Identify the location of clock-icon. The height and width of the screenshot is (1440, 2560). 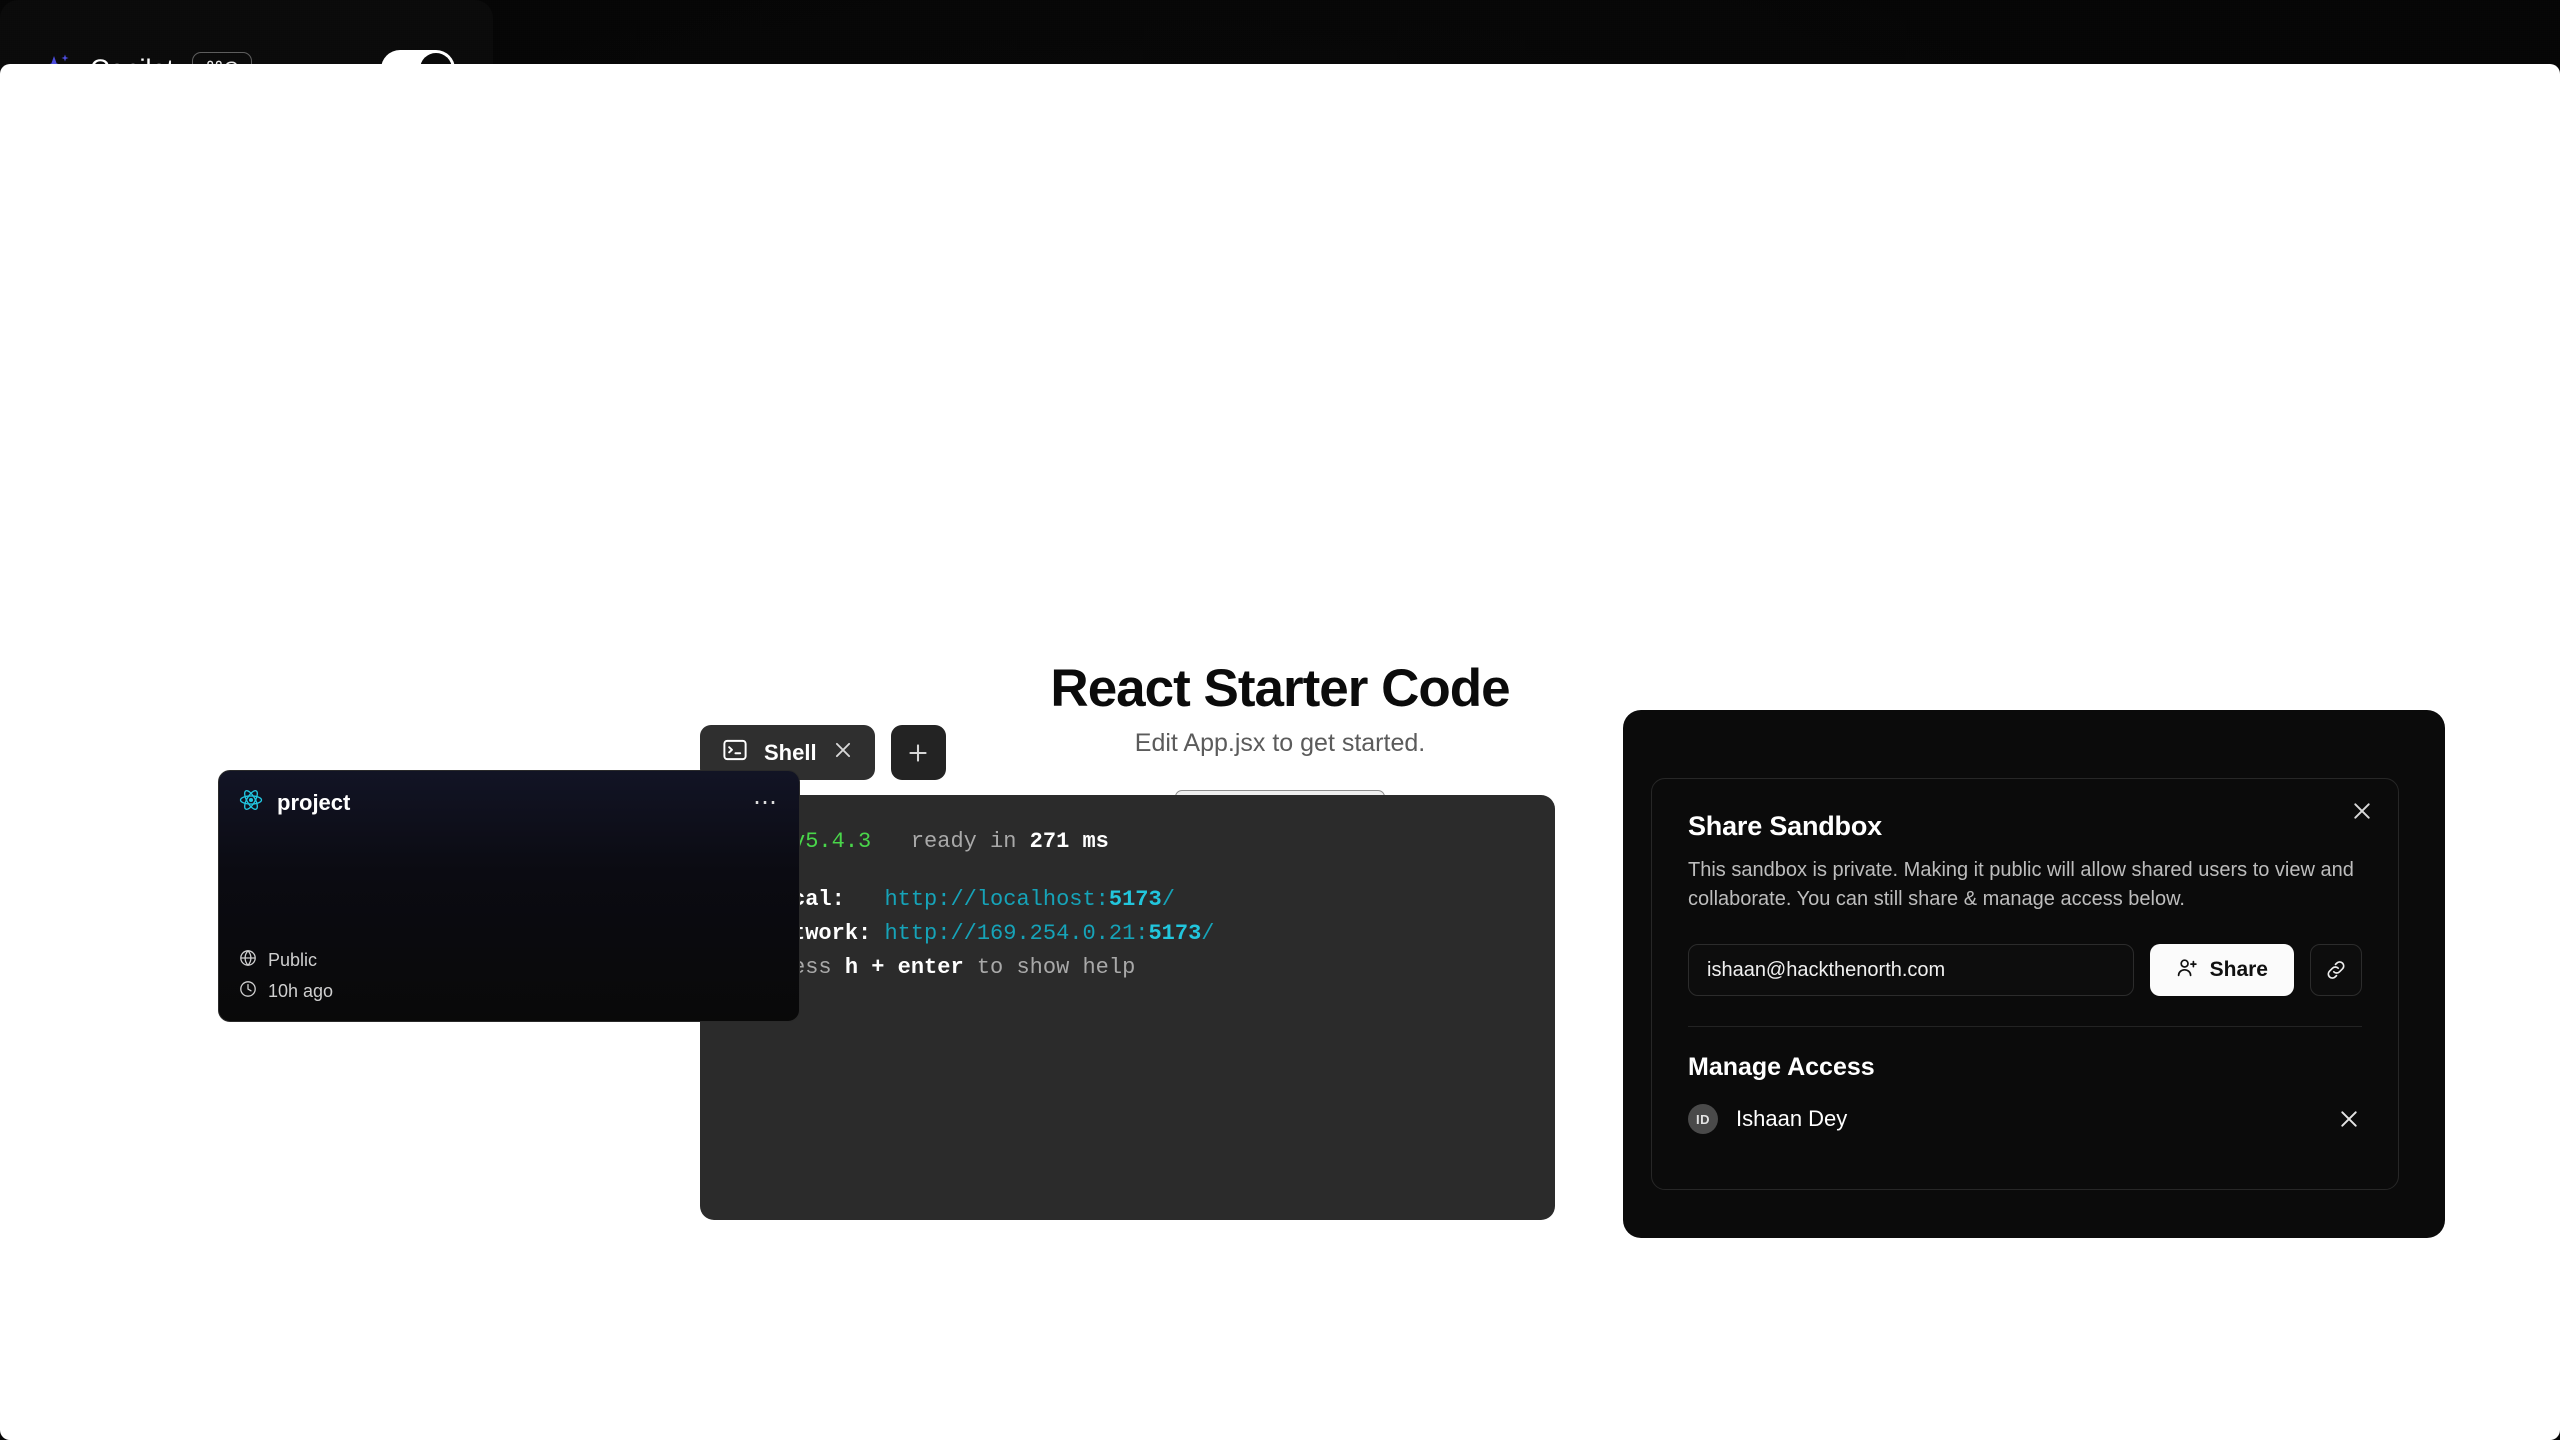
(248, 991).